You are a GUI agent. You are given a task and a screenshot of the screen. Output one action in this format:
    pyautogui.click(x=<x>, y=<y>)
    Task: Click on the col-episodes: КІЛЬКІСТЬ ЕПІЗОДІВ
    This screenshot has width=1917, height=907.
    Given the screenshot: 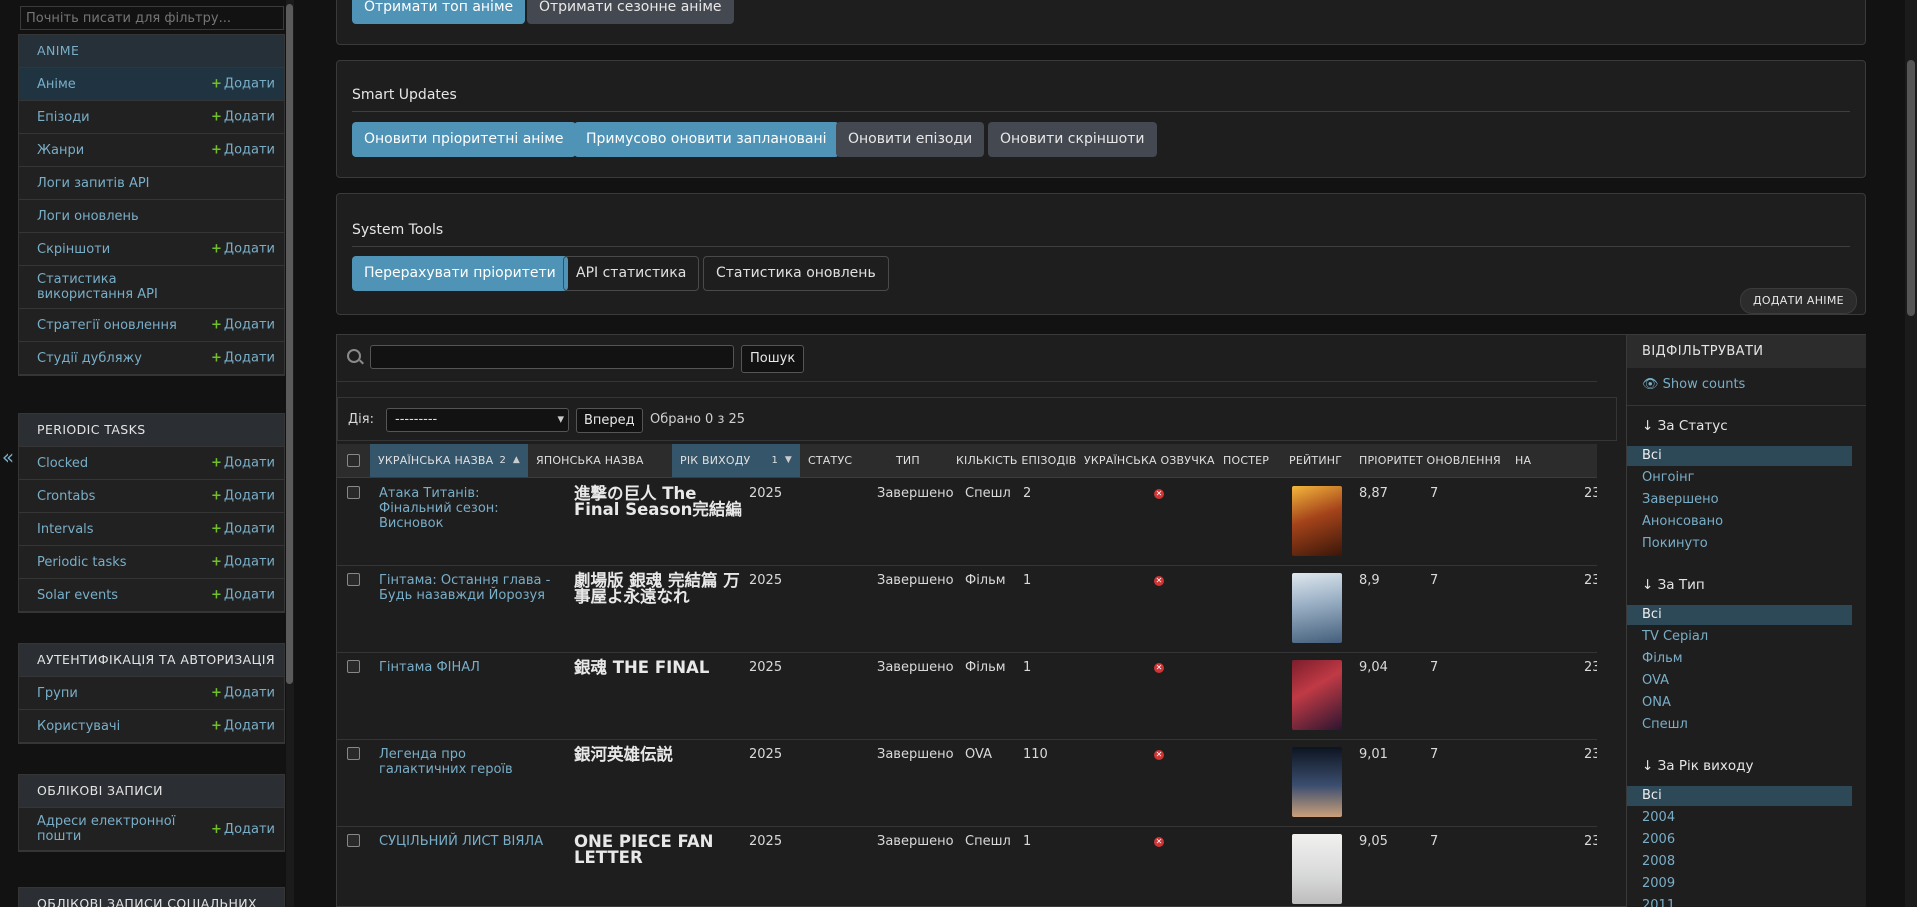 What is the action you would take?
    pyautogui.click(x=1012, y=460)
    